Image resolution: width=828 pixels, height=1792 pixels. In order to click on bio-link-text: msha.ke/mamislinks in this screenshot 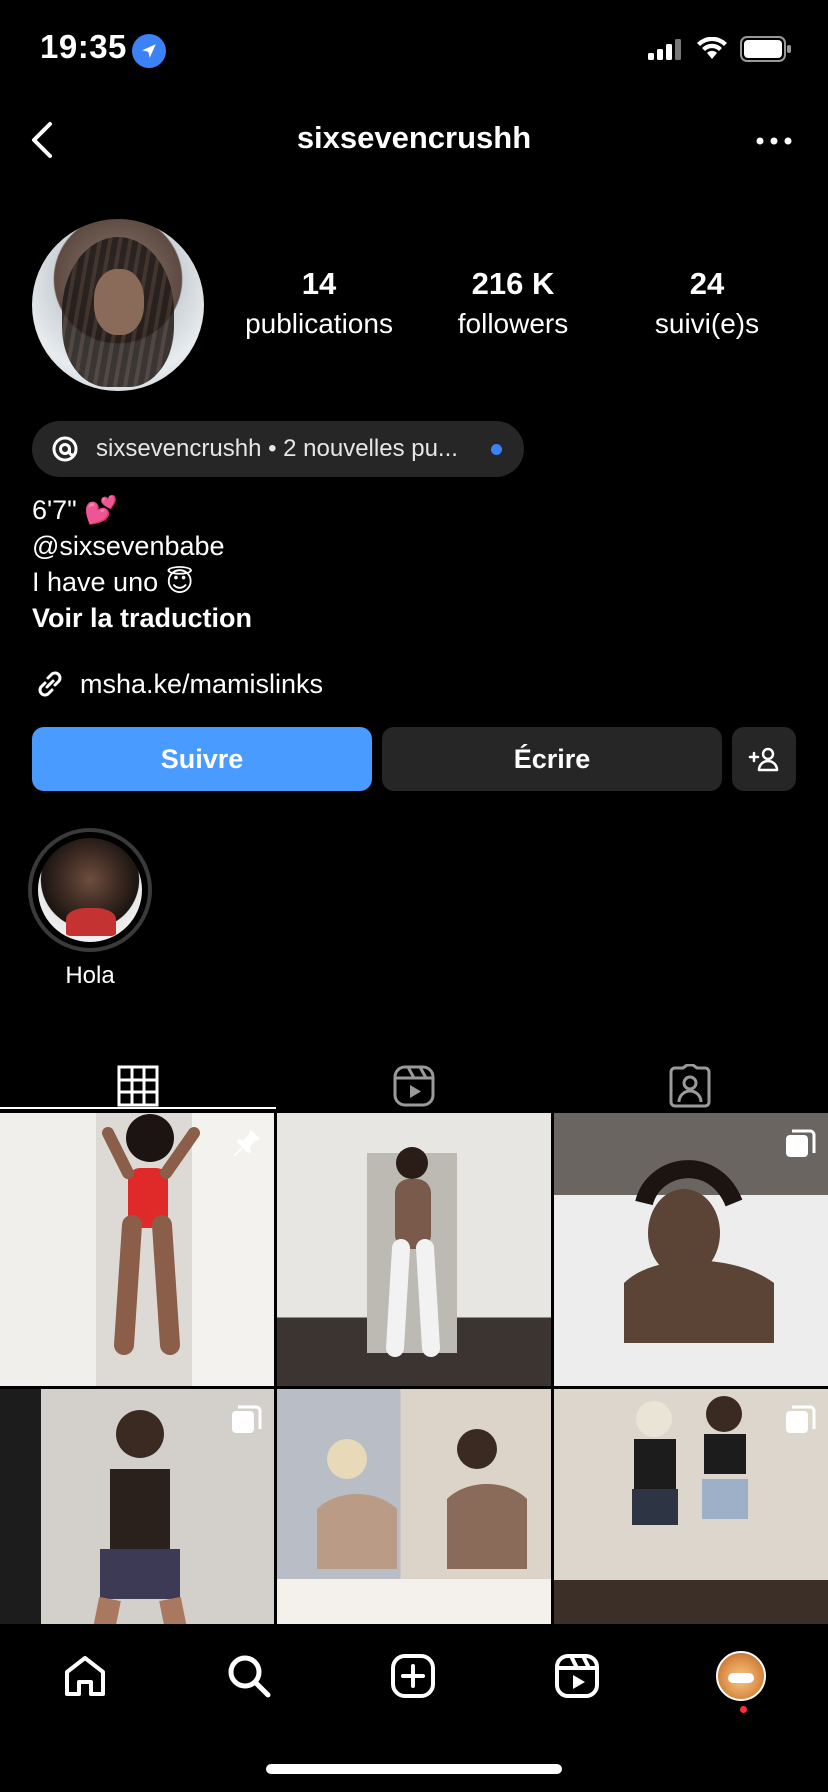, I will do `click(202, 683)`.